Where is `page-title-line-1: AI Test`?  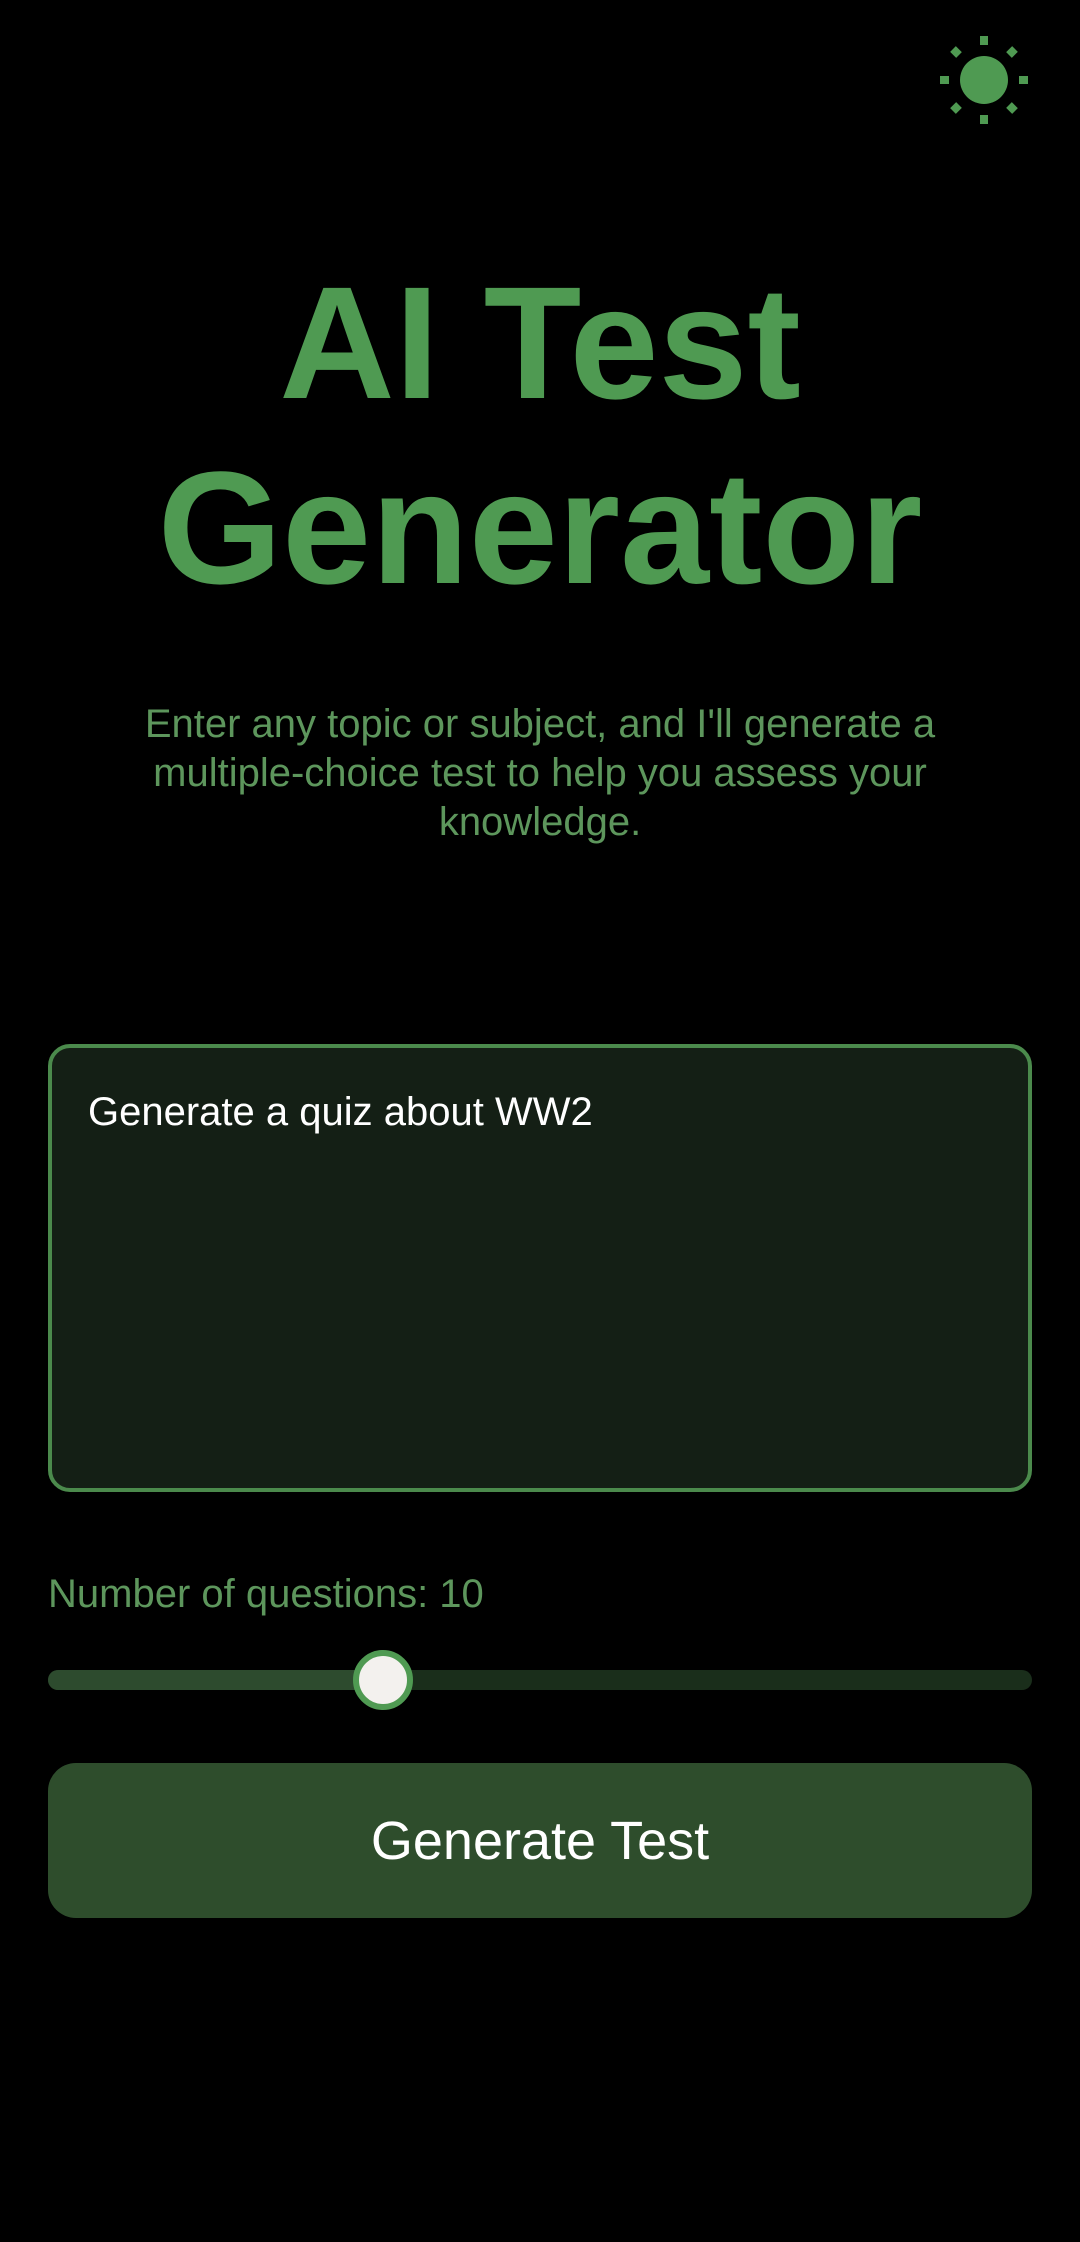 page-title-line-1: AI Test is located at coordinates (540, 342).